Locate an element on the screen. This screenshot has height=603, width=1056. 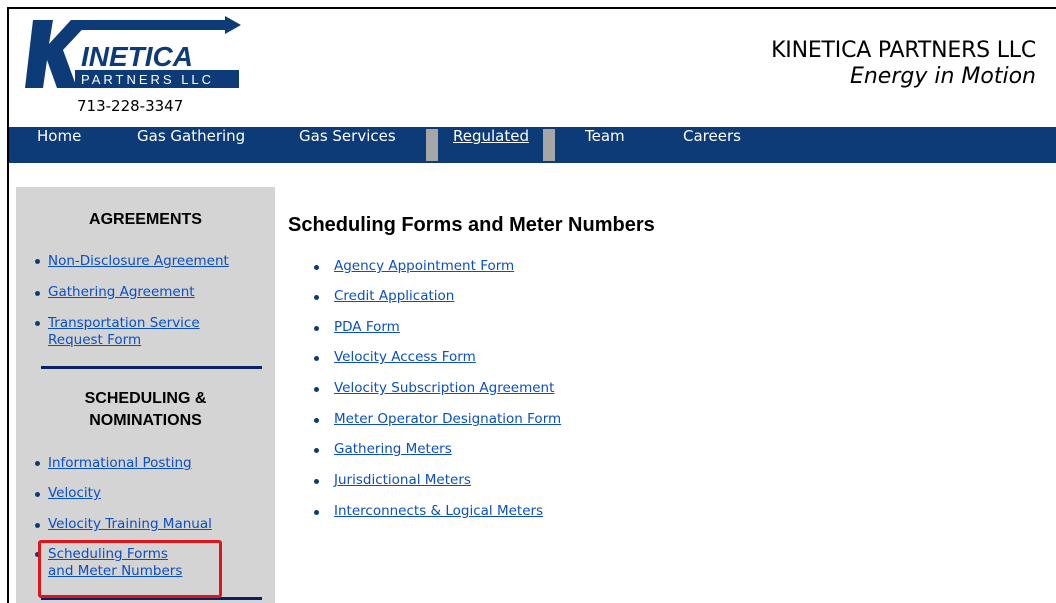
logo-word: INETICA is located at coordinates (137, 56).